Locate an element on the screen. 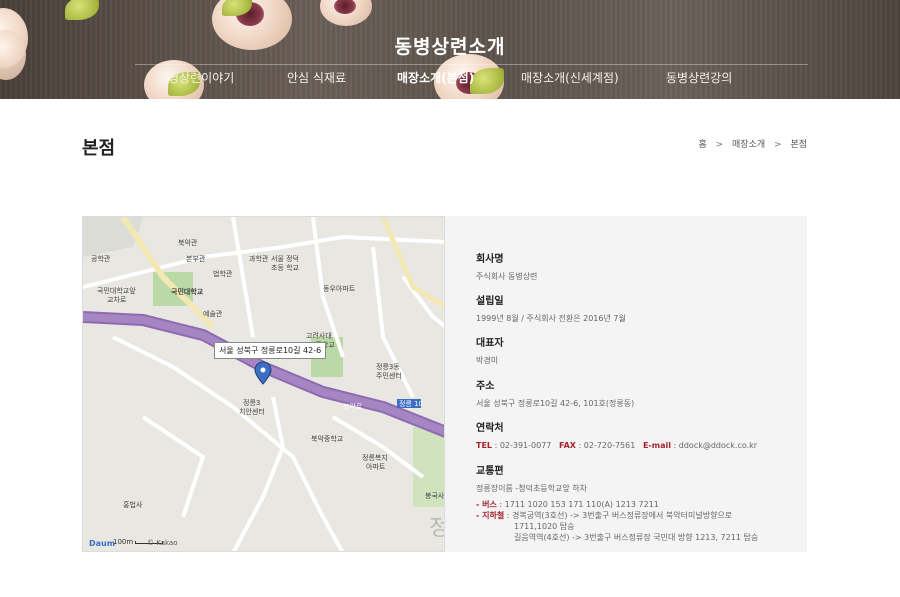  fax-value: : 02-720-7561 is located at coordinates (605, 445).